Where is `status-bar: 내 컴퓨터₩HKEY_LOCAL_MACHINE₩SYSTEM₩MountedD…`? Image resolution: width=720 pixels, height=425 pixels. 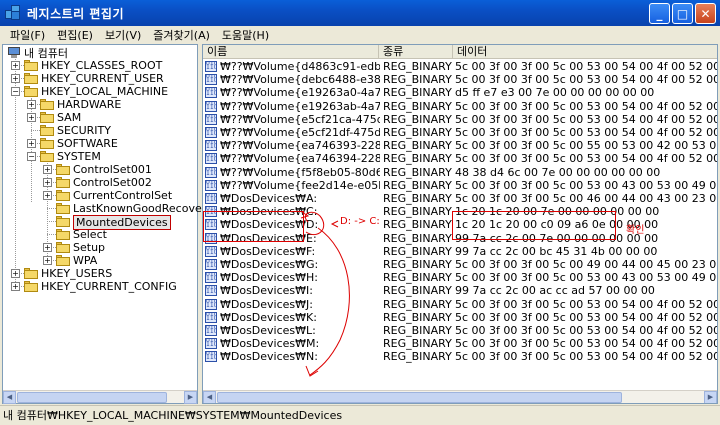 status-bar: 내 컴퓨터₩HKEY_LOCAL_MACHINE₩SYSTEM₩MountedD… is located at coordinates (360, 415).